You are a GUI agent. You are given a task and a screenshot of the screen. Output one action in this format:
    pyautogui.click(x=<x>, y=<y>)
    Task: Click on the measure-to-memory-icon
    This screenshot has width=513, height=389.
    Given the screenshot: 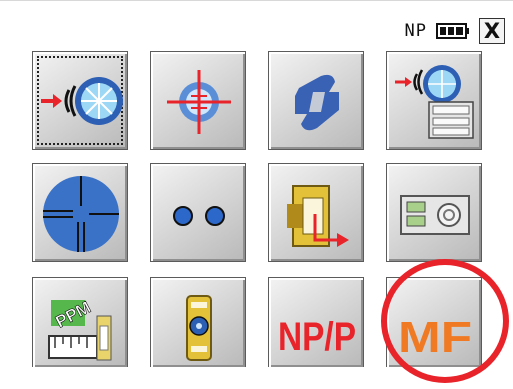 What is the action you would take?
    pyautogui.click(x=434, y=102)
    